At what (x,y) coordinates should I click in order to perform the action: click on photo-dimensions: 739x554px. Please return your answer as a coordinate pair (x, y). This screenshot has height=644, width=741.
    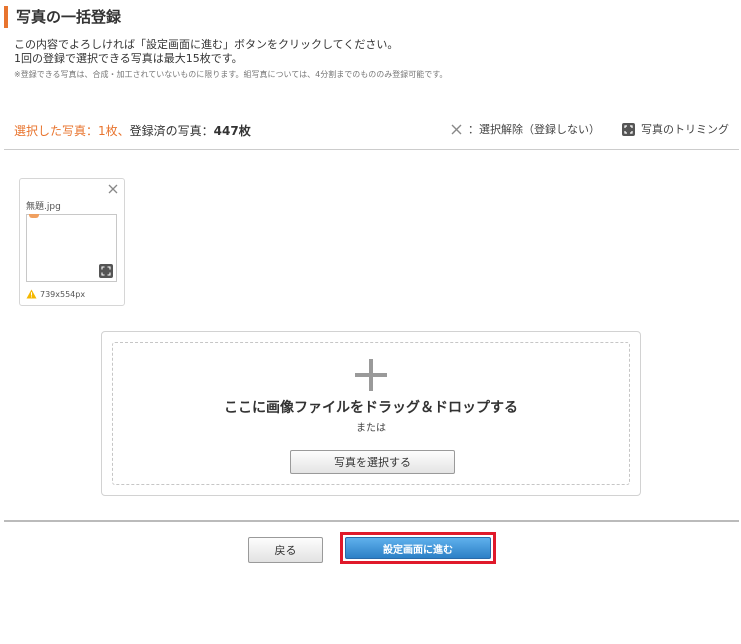
    Looking at the image, I should click on (63, 294).